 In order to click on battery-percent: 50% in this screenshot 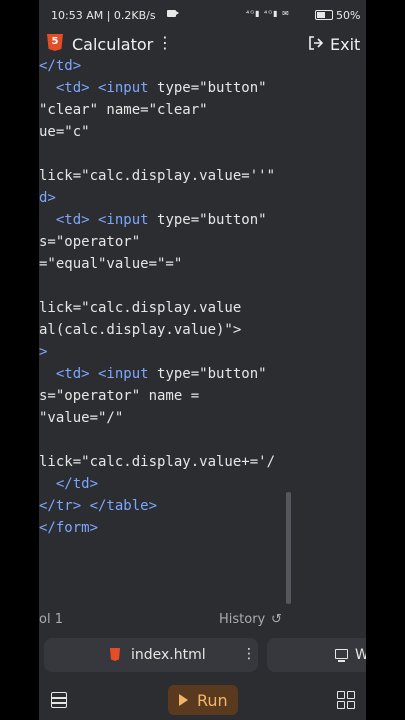, I will do `click(348, 15)`.